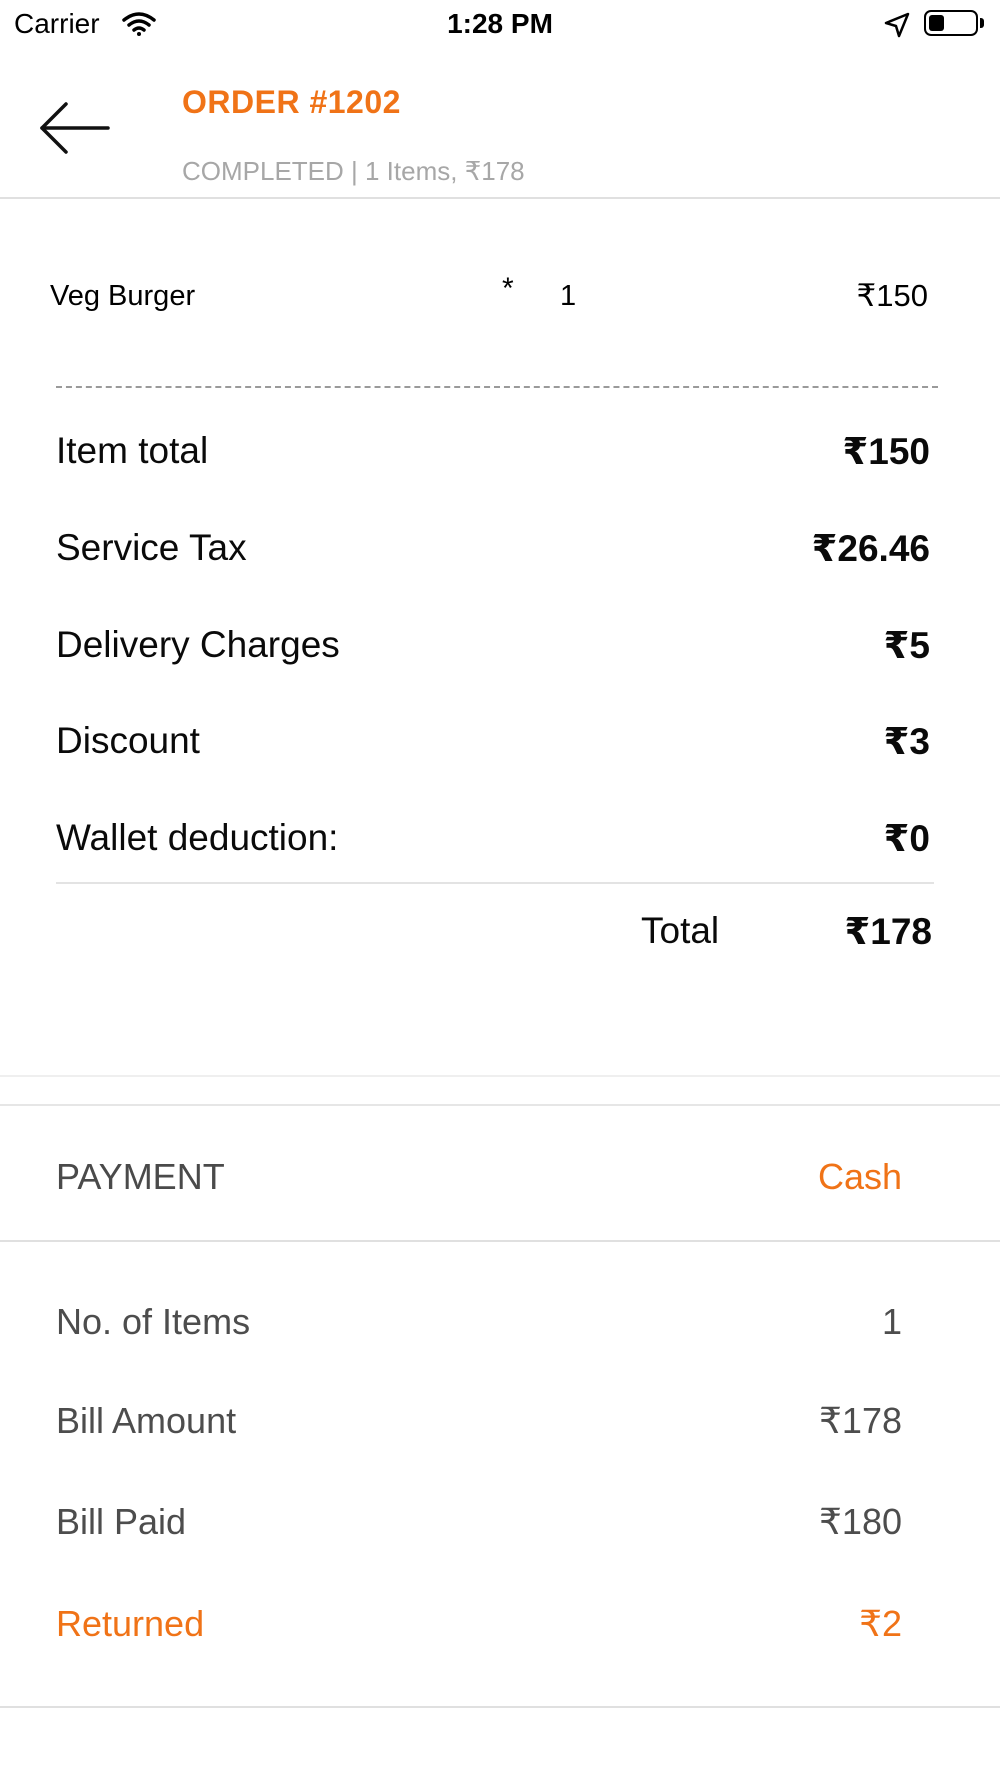 The height and width of the screenshot is (1778, 1000). Describe the element at coordinates (886, 451) in the screenshot. I see `summary-value: ₹150` at that location.